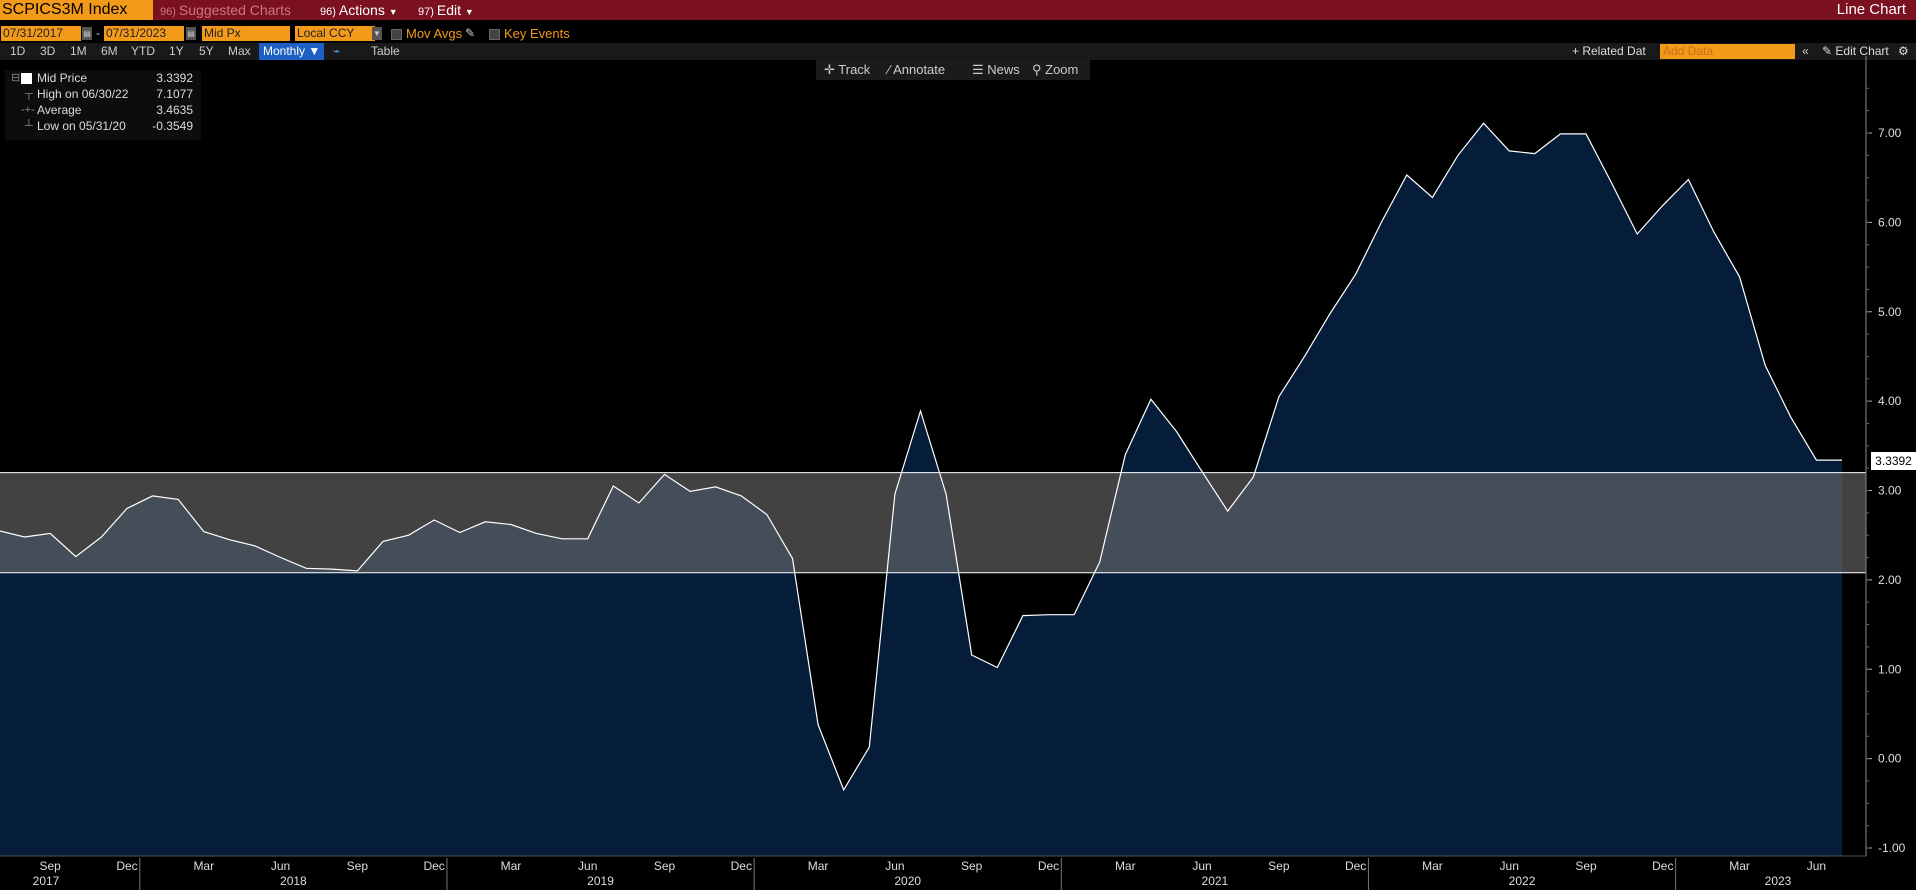 This screenshot has width=1916, height=890. Describe the element at coordinates (62, 78) in the screenshot. I see `legend-name: Mid Price` at that location.